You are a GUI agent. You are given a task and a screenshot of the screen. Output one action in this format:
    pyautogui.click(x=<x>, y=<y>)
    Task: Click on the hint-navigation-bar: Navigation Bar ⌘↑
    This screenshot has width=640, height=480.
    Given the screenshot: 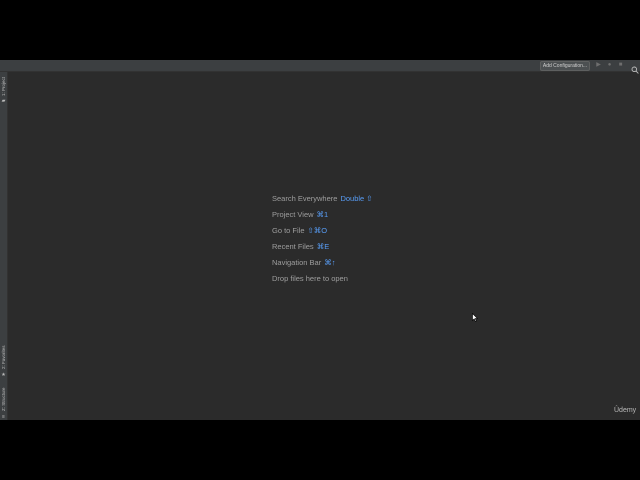 What is the action you would take?
    pyautogui.click(x=322, y=266)
    